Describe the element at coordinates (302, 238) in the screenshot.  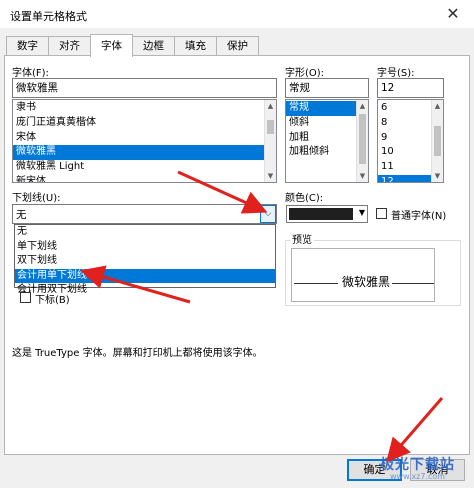
I see `preview-label: 预览` at that location.